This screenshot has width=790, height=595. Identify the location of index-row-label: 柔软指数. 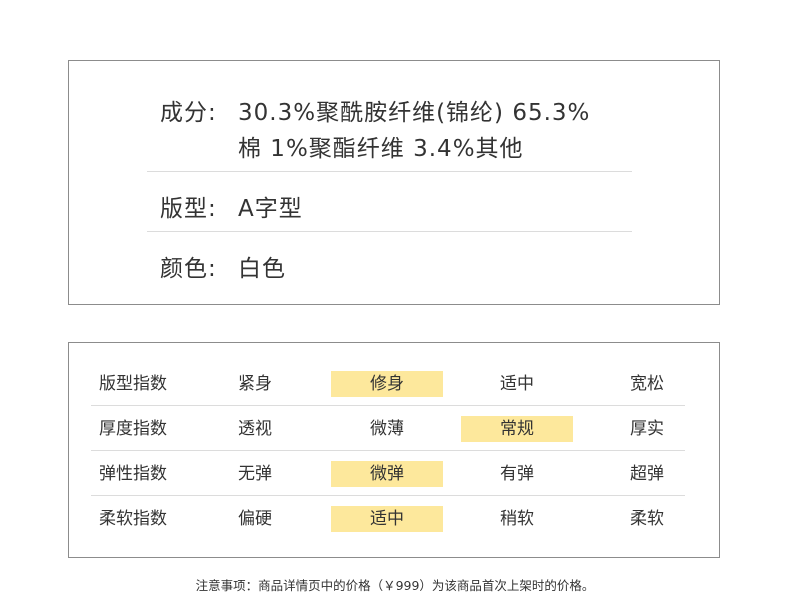
(133, 519).